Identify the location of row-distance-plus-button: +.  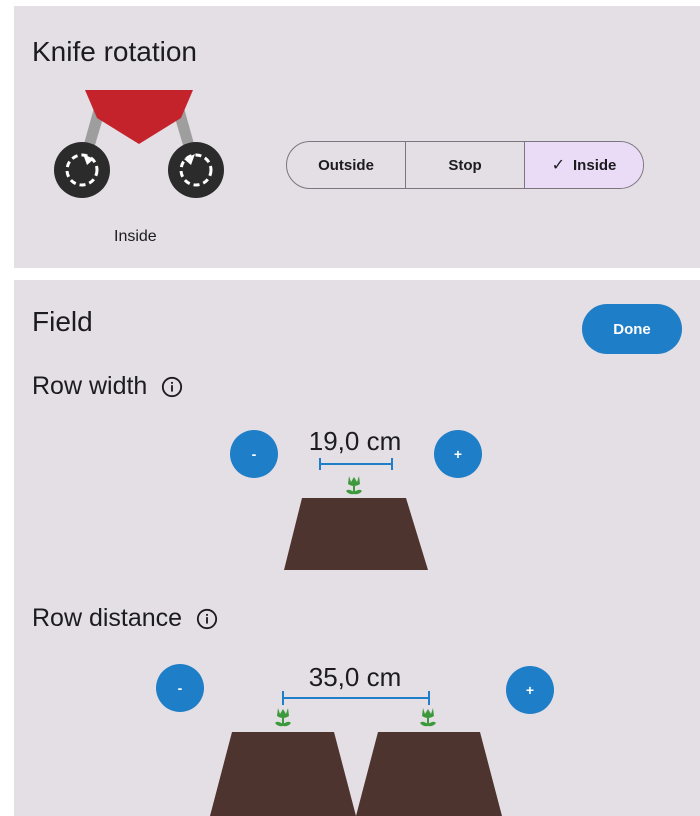
(530, 690).